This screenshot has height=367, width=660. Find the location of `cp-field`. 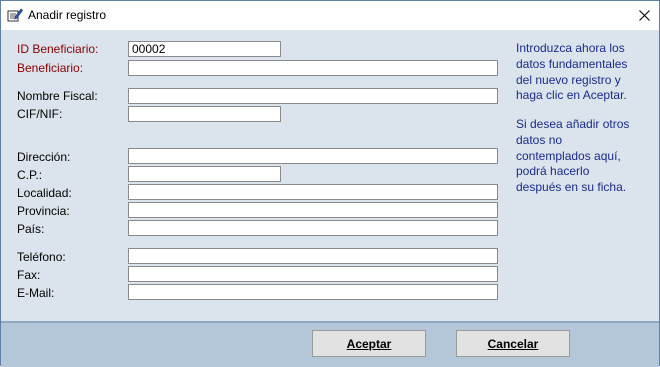

cp-field is located at coordinates (204, 174).